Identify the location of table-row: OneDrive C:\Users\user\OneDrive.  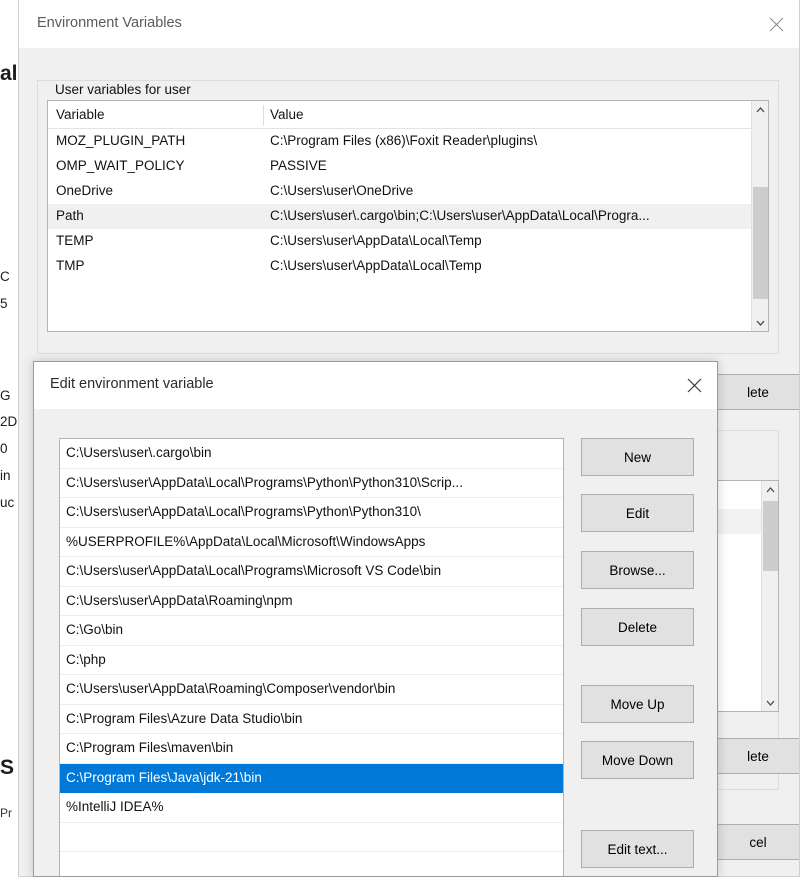
(408, 191).